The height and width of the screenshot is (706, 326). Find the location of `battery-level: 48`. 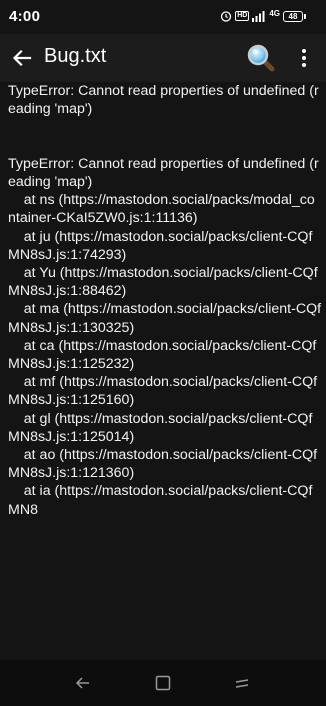

battery-level: 48 is located at coordinates (293, 16).